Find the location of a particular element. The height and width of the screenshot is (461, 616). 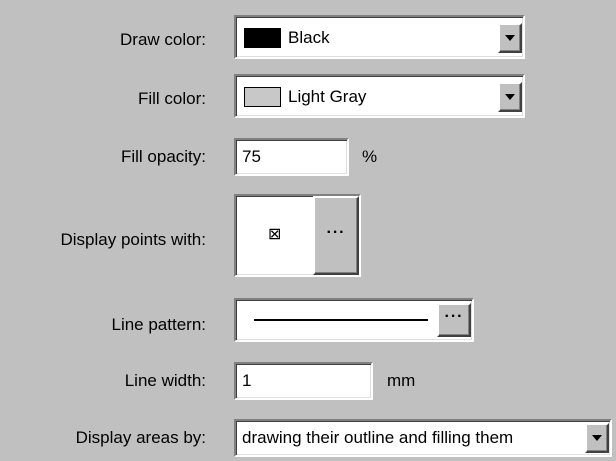

line-width-unit: mm is located at coordinates (401, 380).